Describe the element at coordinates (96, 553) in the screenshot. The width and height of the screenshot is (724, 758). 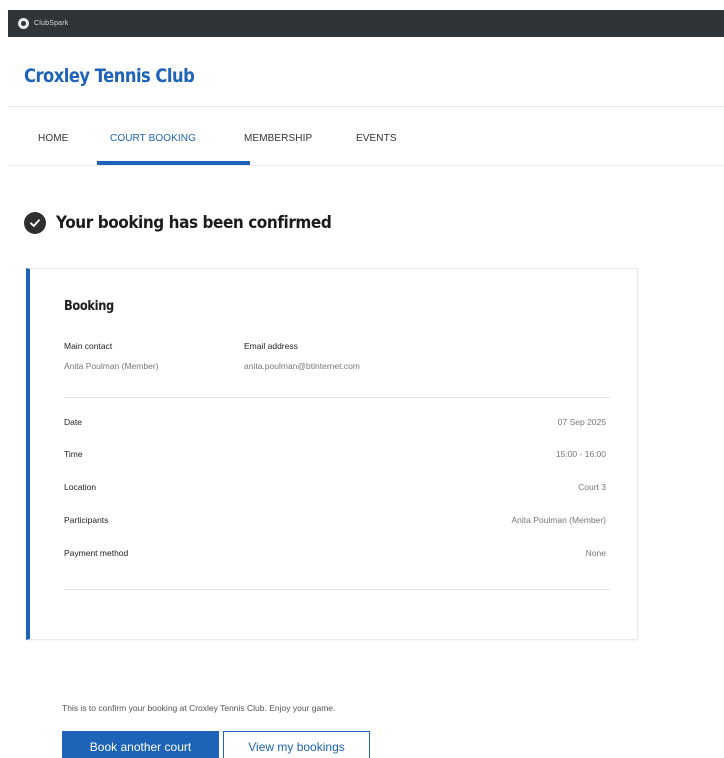
I see `detail-label: Payment method` at that location.